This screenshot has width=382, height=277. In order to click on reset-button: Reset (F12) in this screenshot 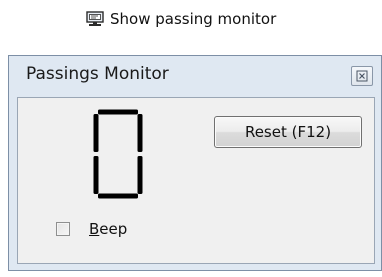, I will do `click(288, 132)`.